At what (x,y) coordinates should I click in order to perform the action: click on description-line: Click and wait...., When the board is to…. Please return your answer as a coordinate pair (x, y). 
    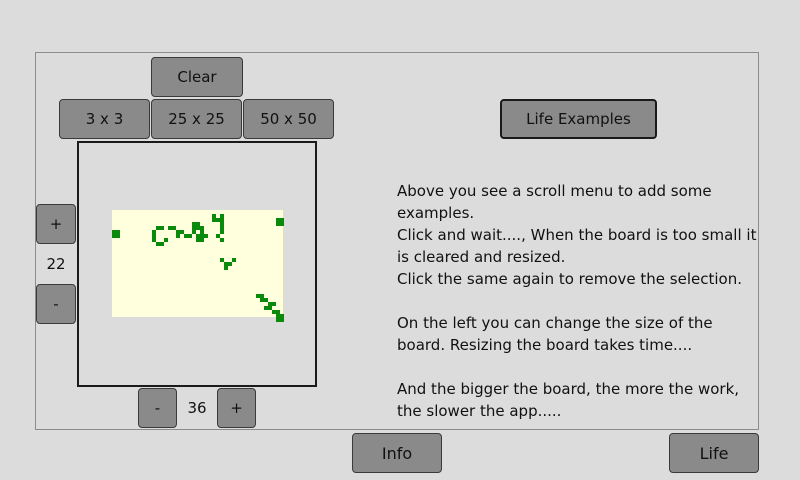
    Looking at the image, I should click on (577, 246).